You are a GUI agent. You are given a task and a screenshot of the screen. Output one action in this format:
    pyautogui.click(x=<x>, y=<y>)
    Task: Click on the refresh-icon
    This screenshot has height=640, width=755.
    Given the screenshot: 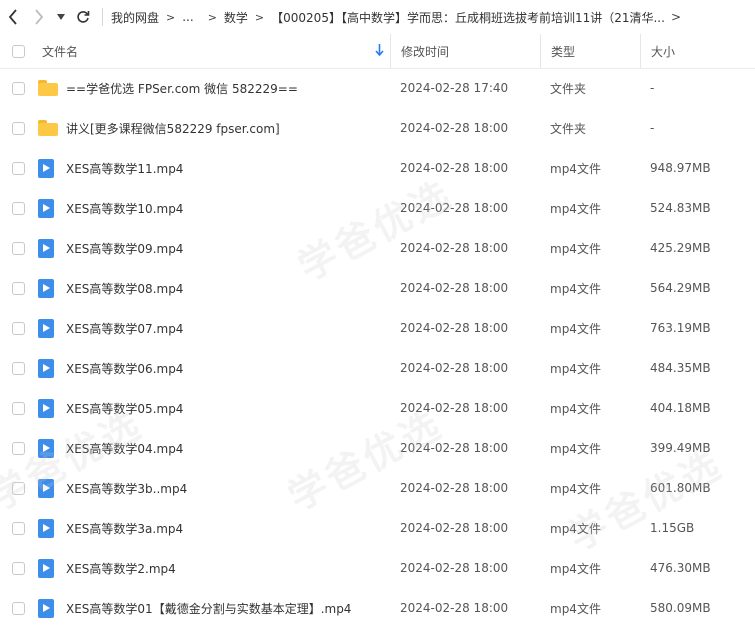 What is the action you would take?
    pyautogui.click(x=83, y=17)
    